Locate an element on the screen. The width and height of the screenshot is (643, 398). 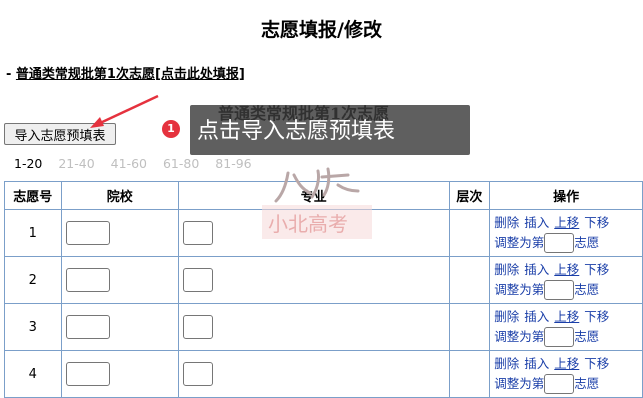
fill-round-link: 普通类常规批第1次志愿[点击此处填报] is located at coordinates (130, 74).